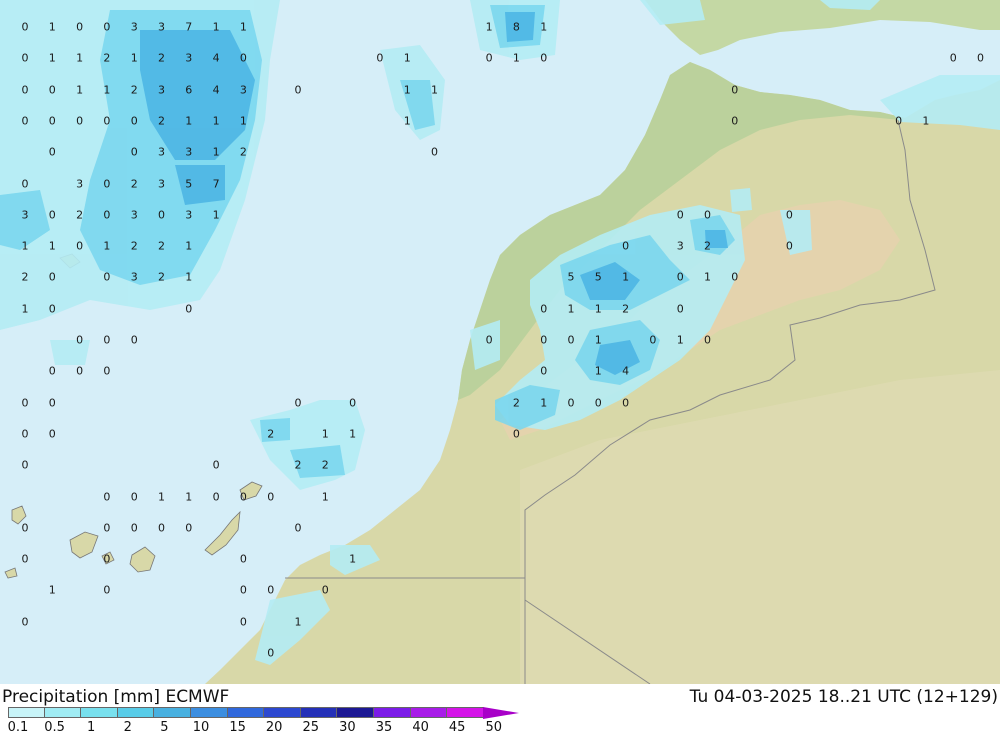  What do you see at coordinates (116, 697) in the screenshot?
I see `map-title: Precipitation [mm] ECMWF` at bounding box center [116, 697].